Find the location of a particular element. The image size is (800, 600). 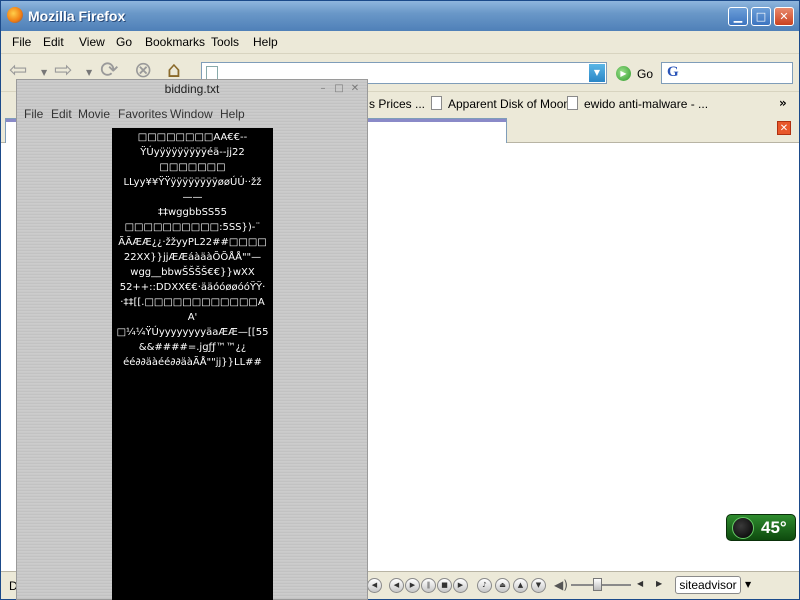

media-prev-icon: ◀ is located at coordinates (374, 585).